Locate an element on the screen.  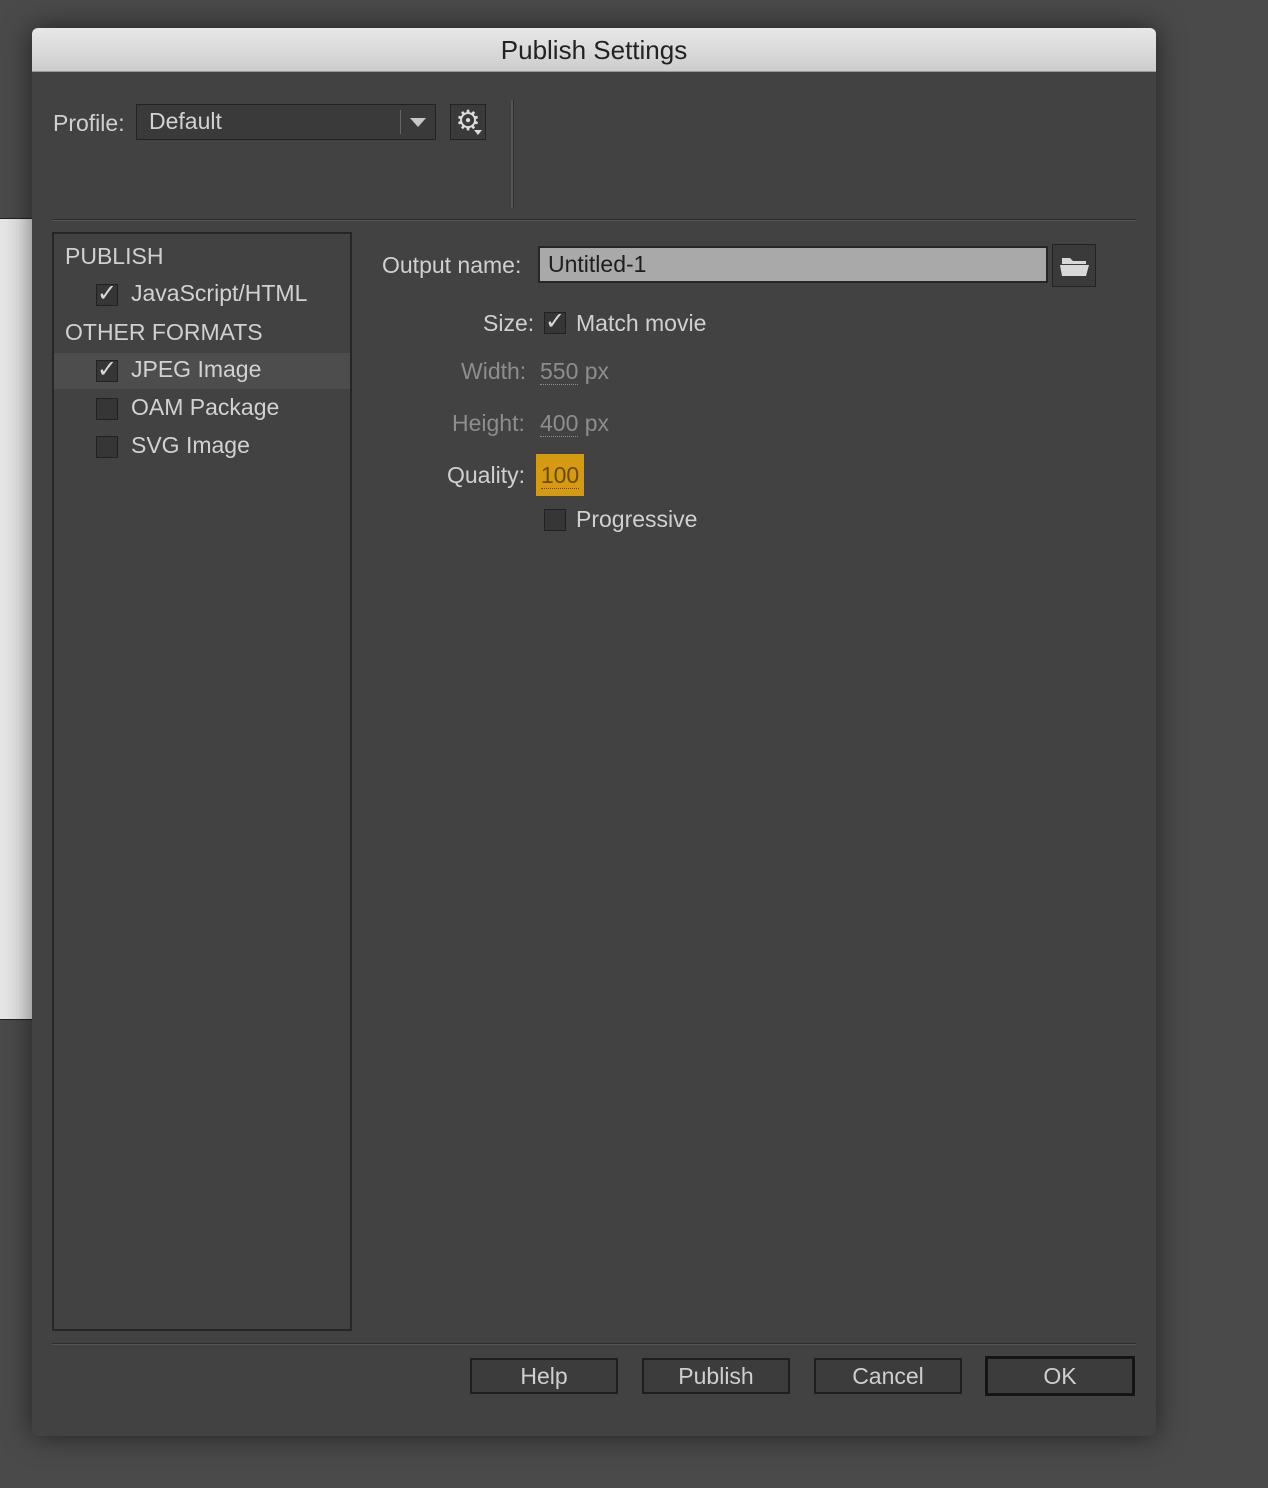
match-movie-label: Match movie is located at coordinates (641, 323).